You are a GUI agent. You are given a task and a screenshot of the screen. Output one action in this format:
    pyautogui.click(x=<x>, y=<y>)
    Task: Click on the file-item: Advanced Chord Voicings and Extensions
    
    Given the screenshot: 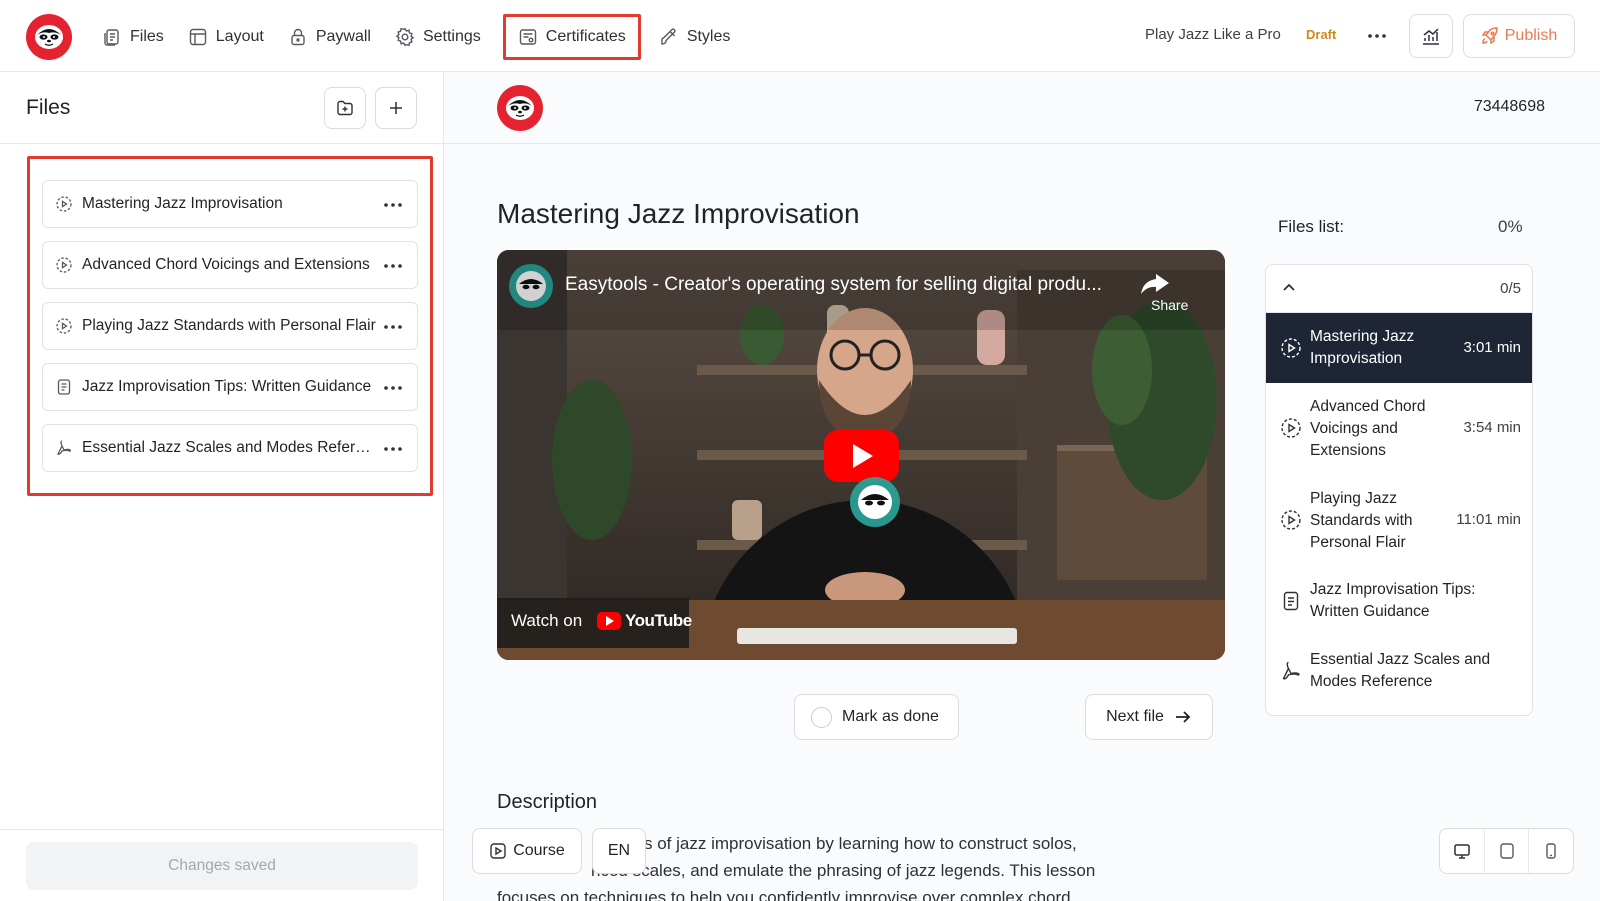 What is the action you would take?
    pyautogui.click(x=230, y=265)
    